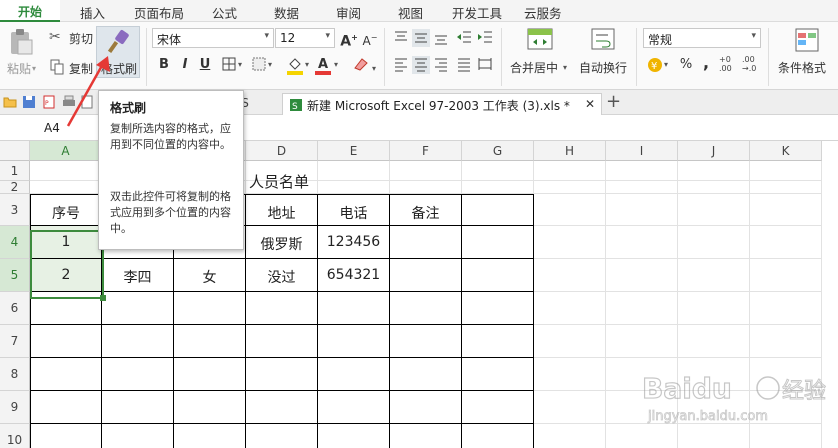 The image size is (838, 448). I want to click on paste-button: 粘贴, so click(19, 68).